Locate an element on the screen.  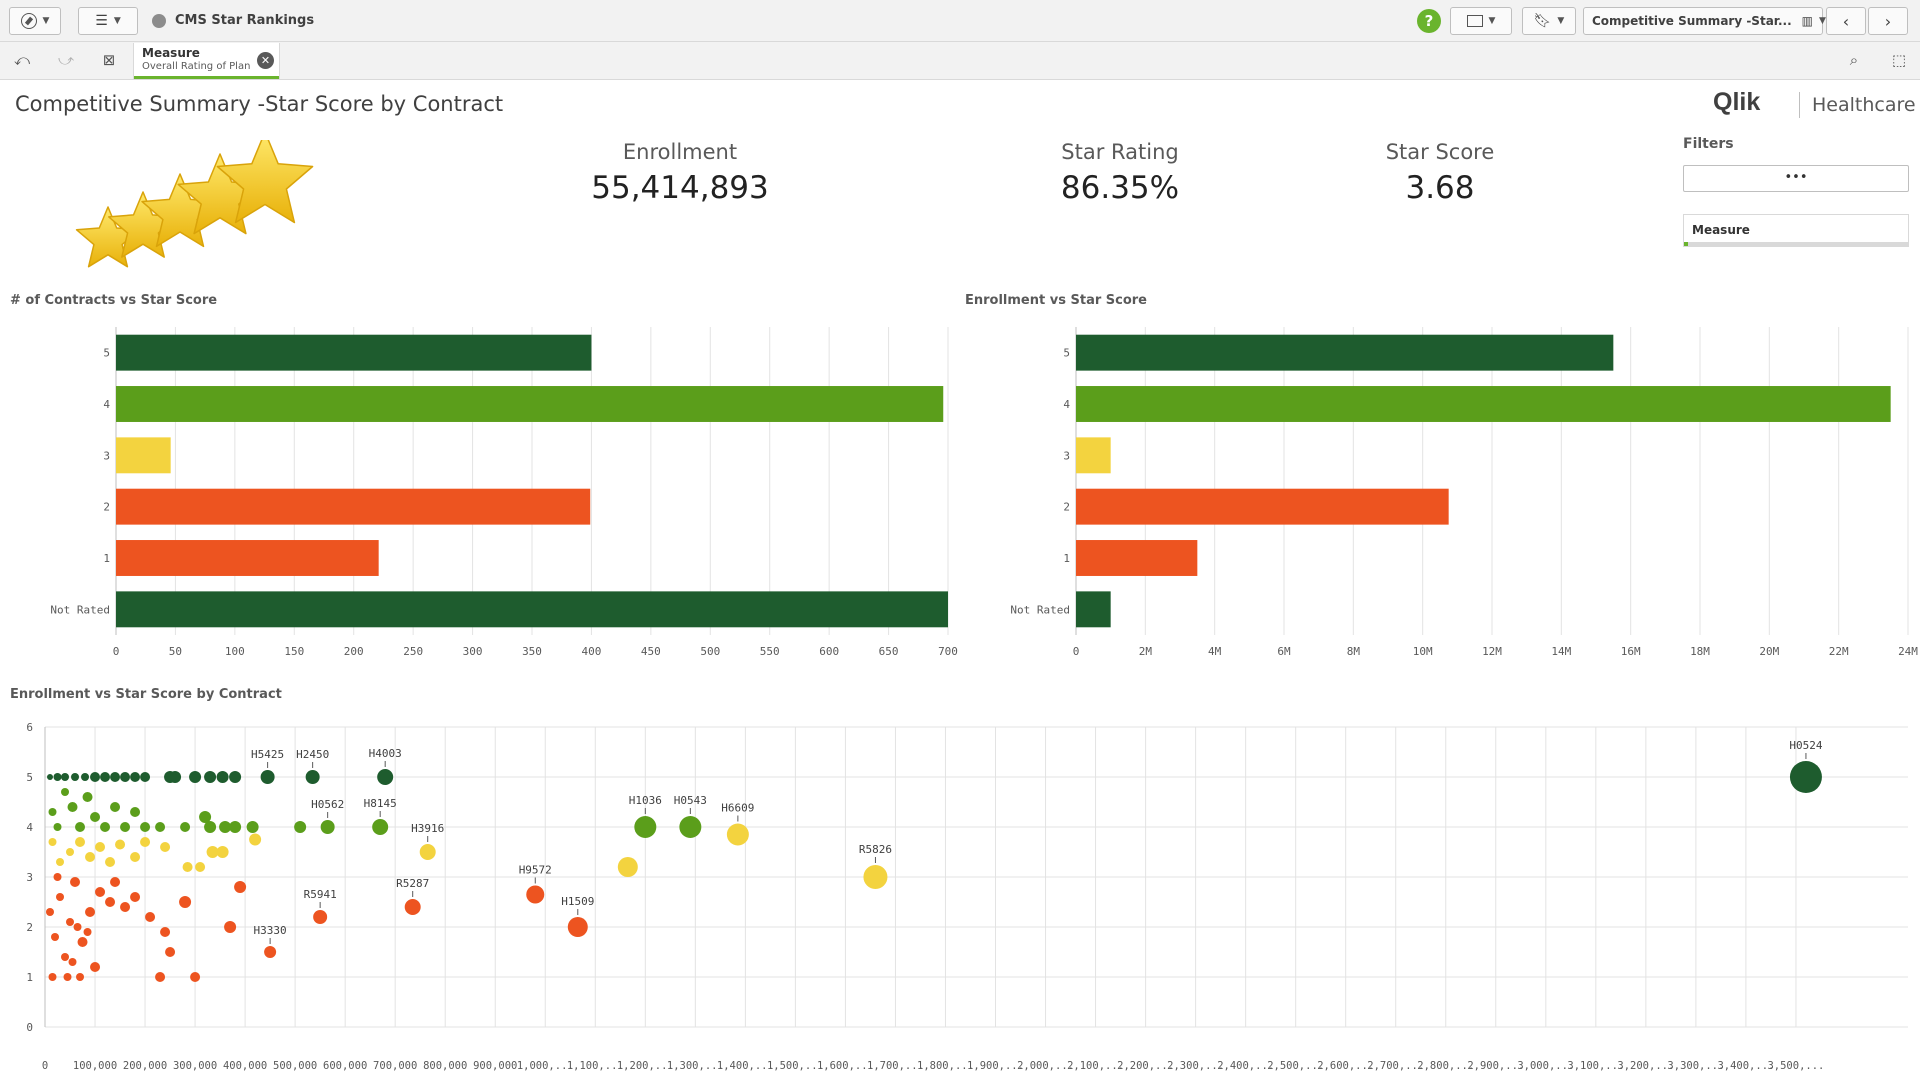
point-label: H6609 is located at coordinates (737, 808).